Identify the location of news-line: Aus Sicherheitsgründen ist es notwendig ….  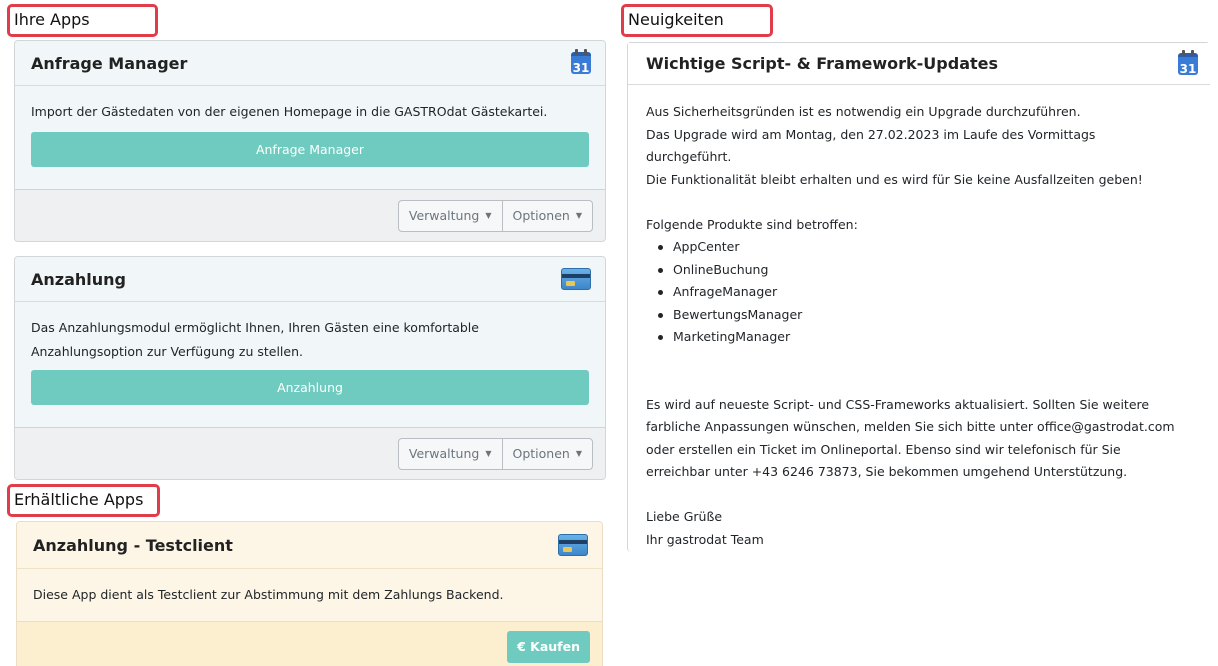
(863, 111).